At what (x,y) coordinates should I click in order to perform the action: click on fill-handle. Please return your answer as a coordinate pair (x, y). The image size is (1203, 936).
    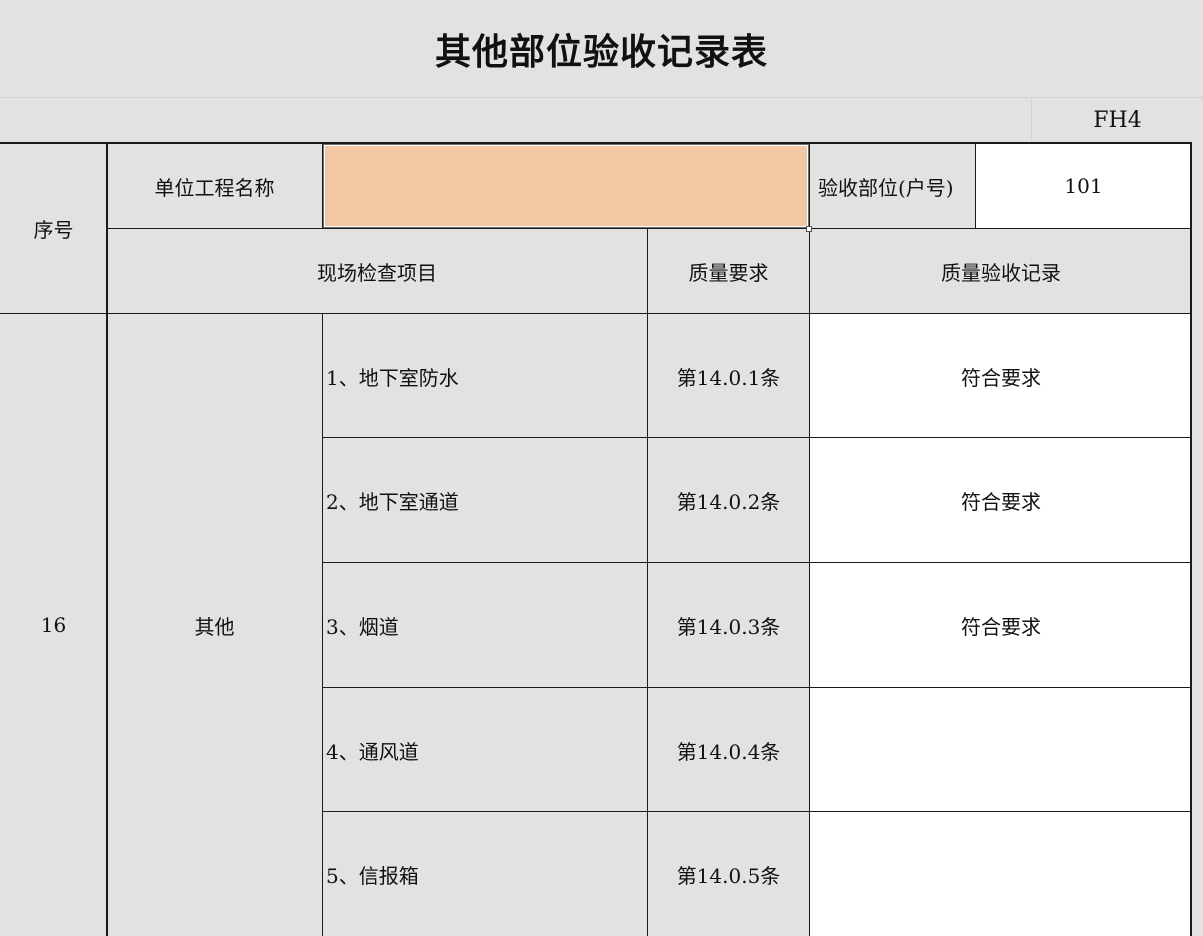
    Looking at the image, I should click on (809, 229).